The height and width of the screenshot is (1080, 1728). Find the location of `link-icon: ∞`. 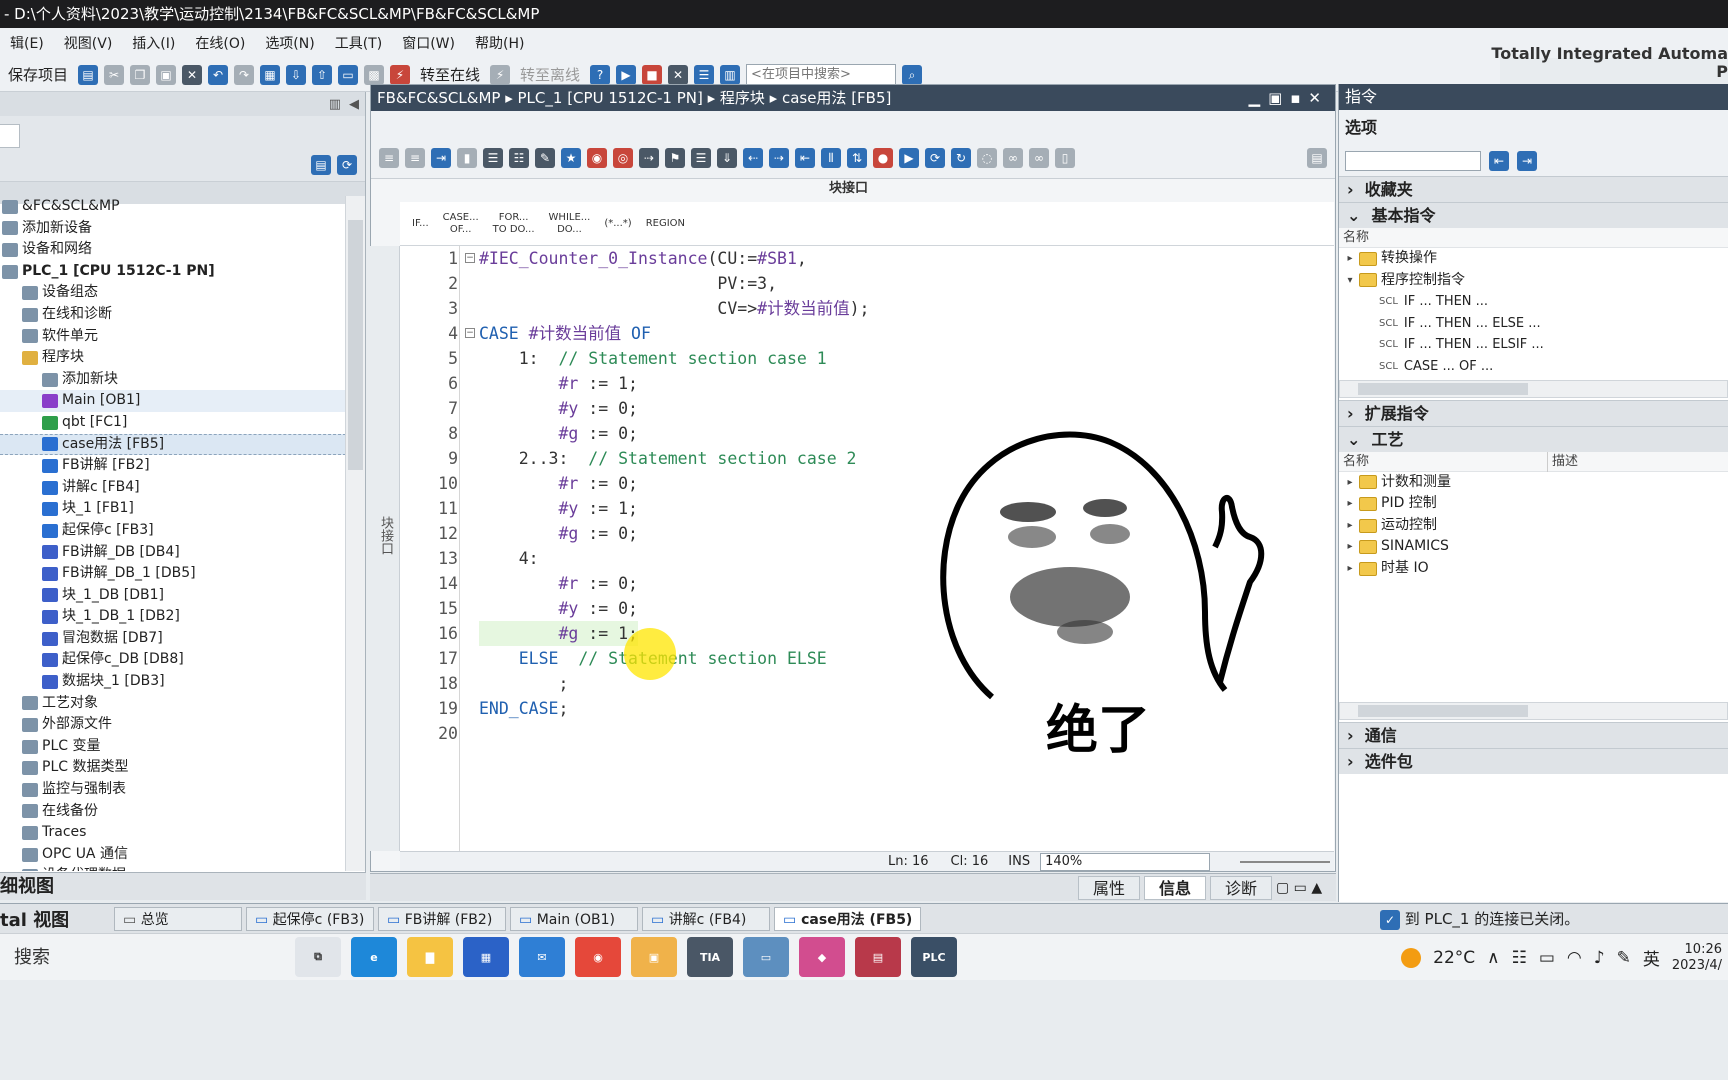

link-icon: ∞ is located at coordinates (1013, 158).